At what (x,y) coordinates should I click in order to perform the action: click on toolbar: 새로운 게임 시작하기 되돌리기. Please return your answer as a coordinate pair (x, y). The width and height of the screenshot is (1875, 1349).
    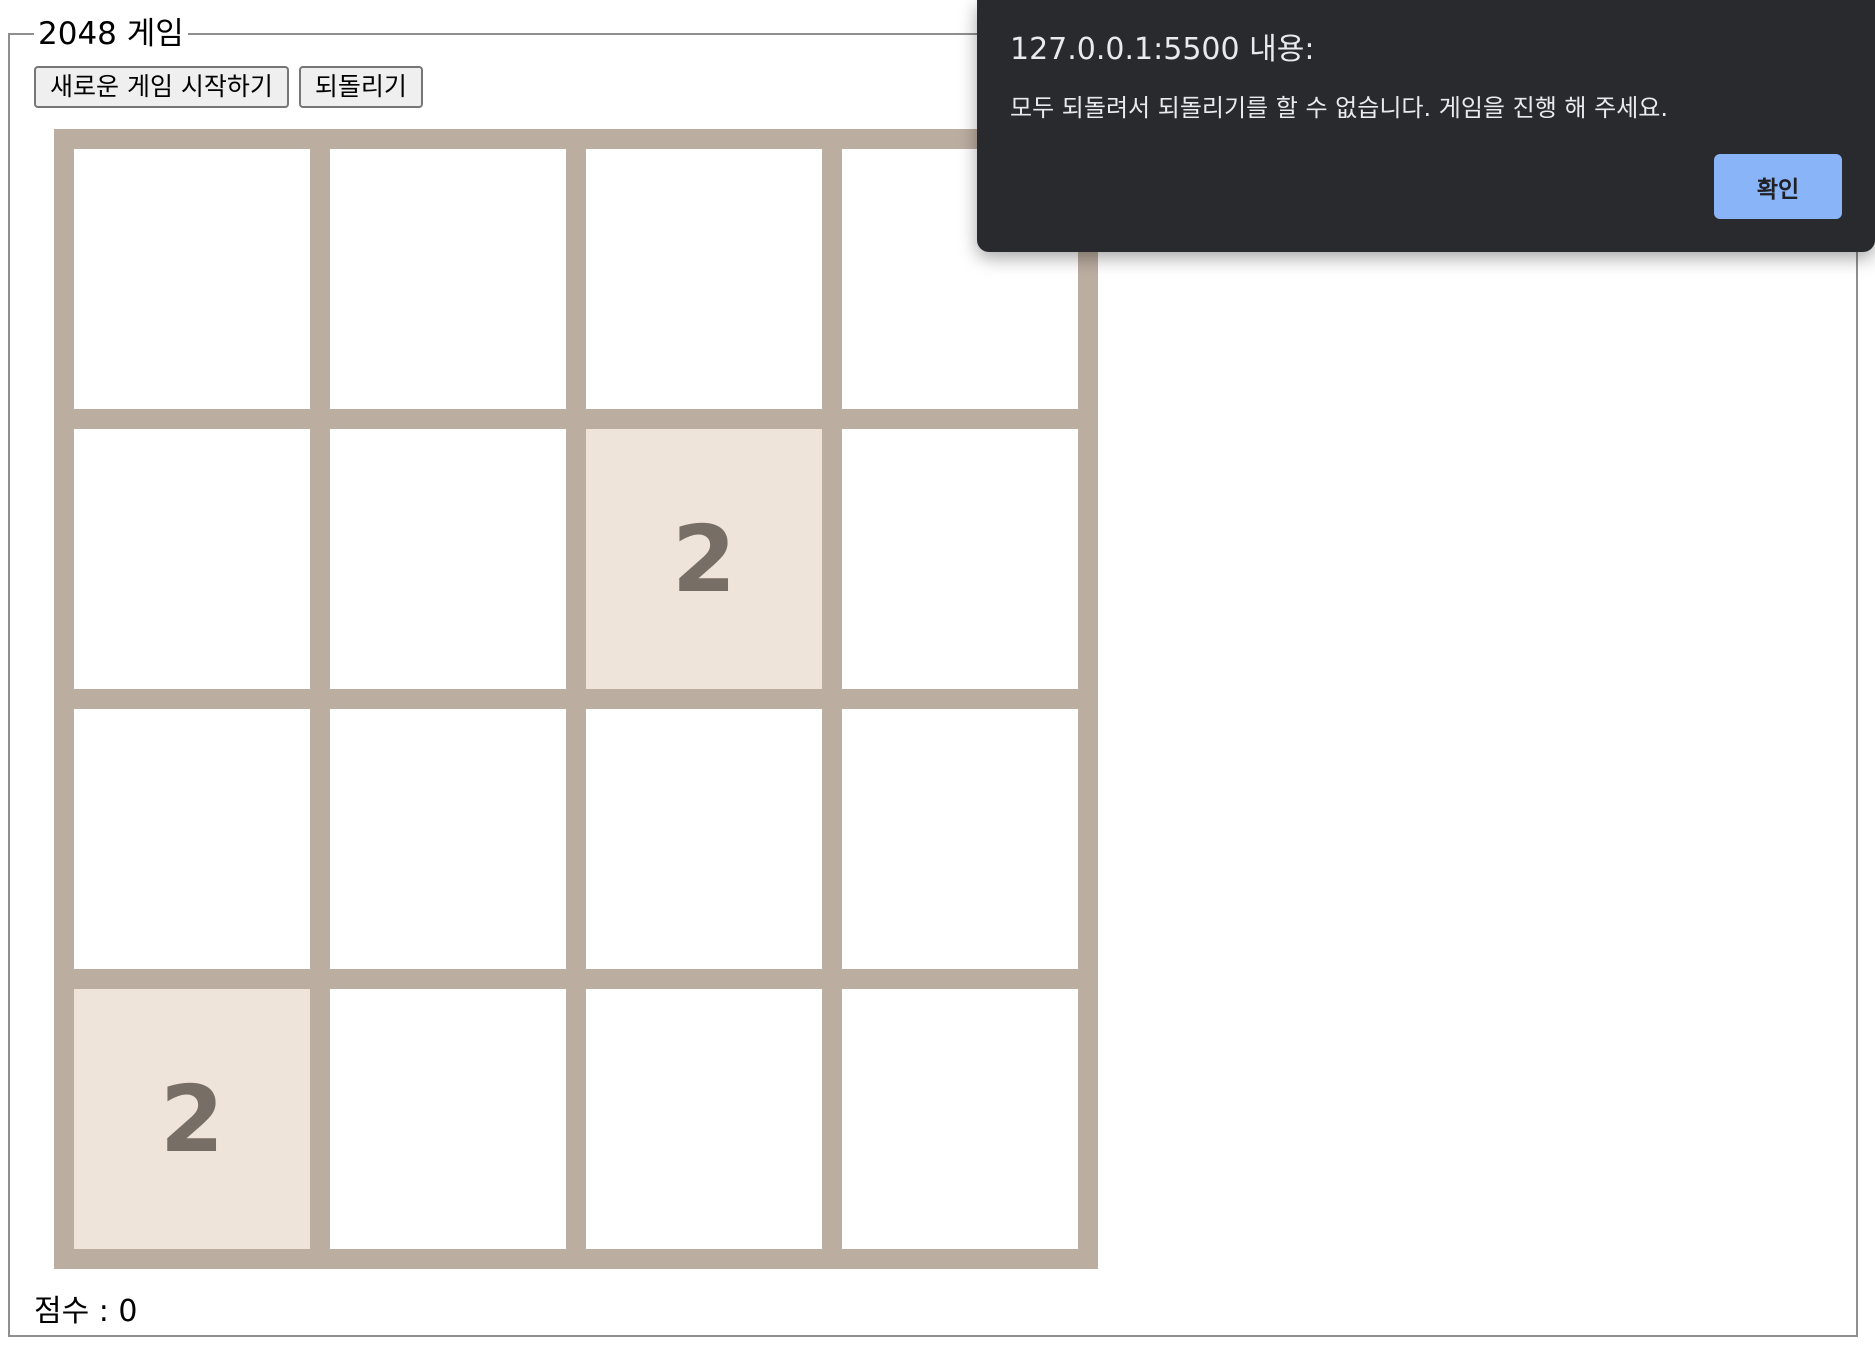
    Looking at the image, I should click on (228, 87).